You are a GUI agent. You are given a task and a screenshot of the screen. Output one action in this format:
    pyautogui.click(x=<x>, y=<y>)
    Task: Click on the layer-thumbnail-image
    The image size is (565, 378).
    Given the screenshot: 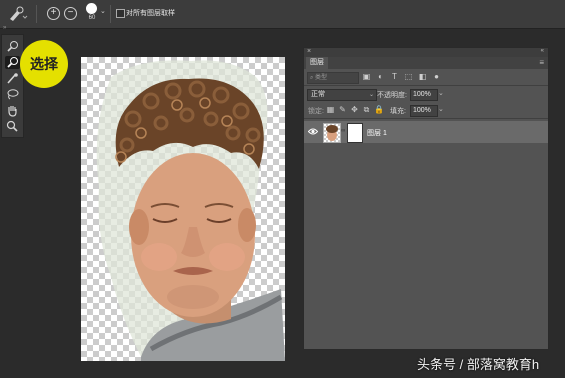 What is the action you would take?
    pyautogui.click(x=332, y=133)
    